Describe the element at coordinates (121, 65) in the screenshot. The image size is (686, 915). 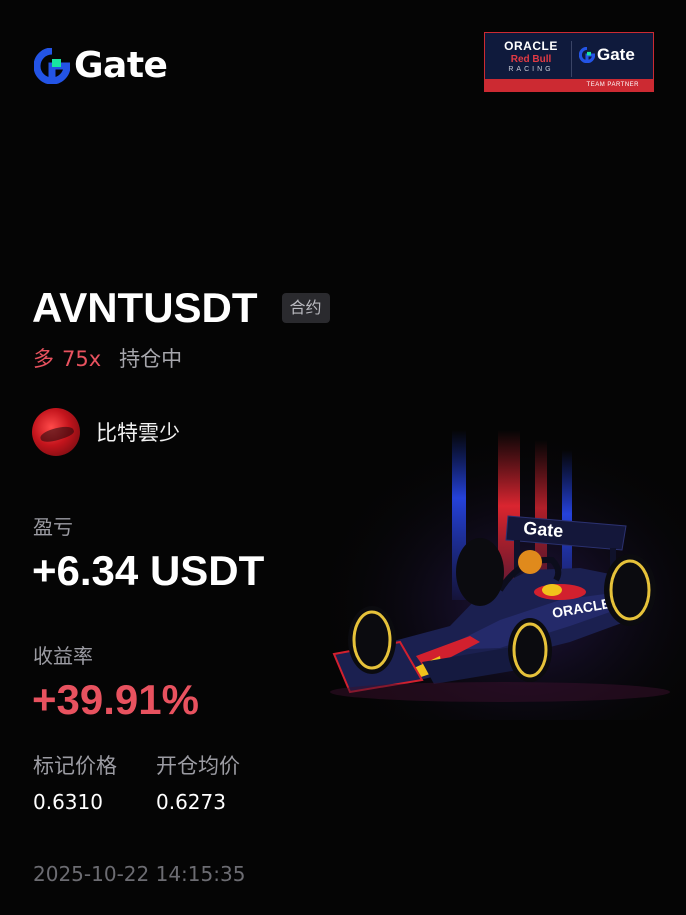
I see `brand-name: Gate` at that location.